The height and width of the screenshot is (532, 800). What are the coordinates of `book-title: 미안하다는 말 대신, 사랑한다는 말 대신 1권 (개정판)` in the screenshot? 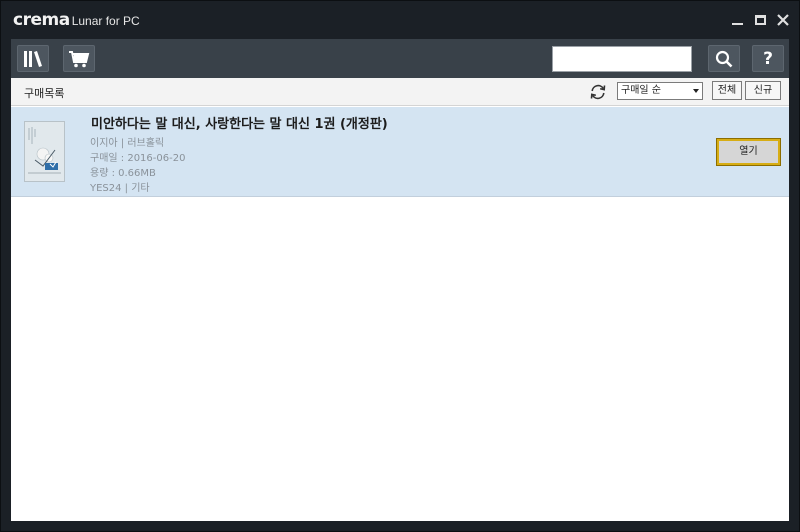 It's located at (239, 122).